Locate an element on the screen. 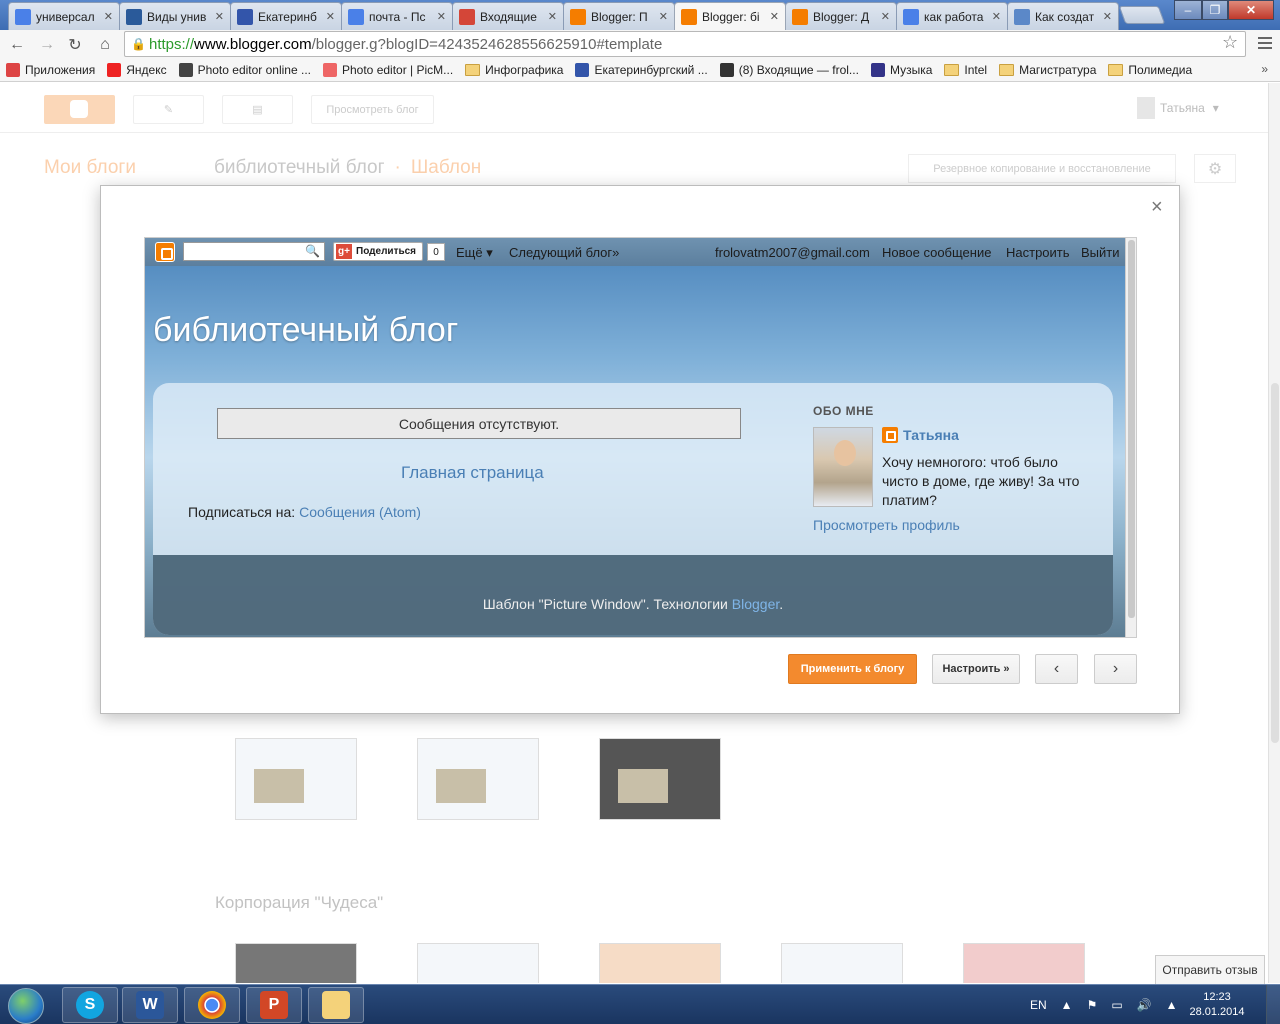  posts-list-button: ▤ is located at coordinates (257, 109).